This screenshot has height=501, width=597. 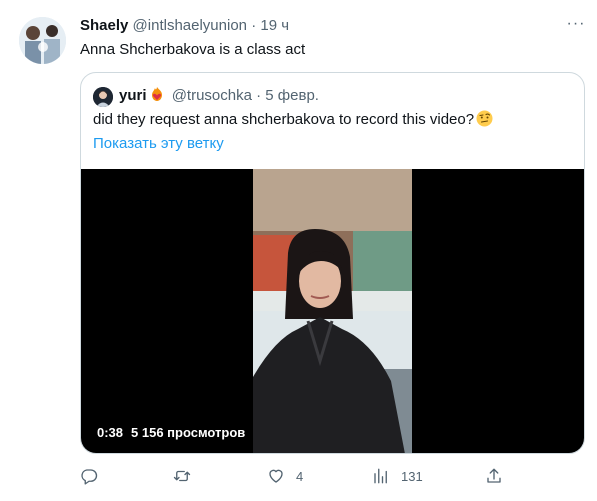 I want to click on author-avatar, so click(x=42, y=40).